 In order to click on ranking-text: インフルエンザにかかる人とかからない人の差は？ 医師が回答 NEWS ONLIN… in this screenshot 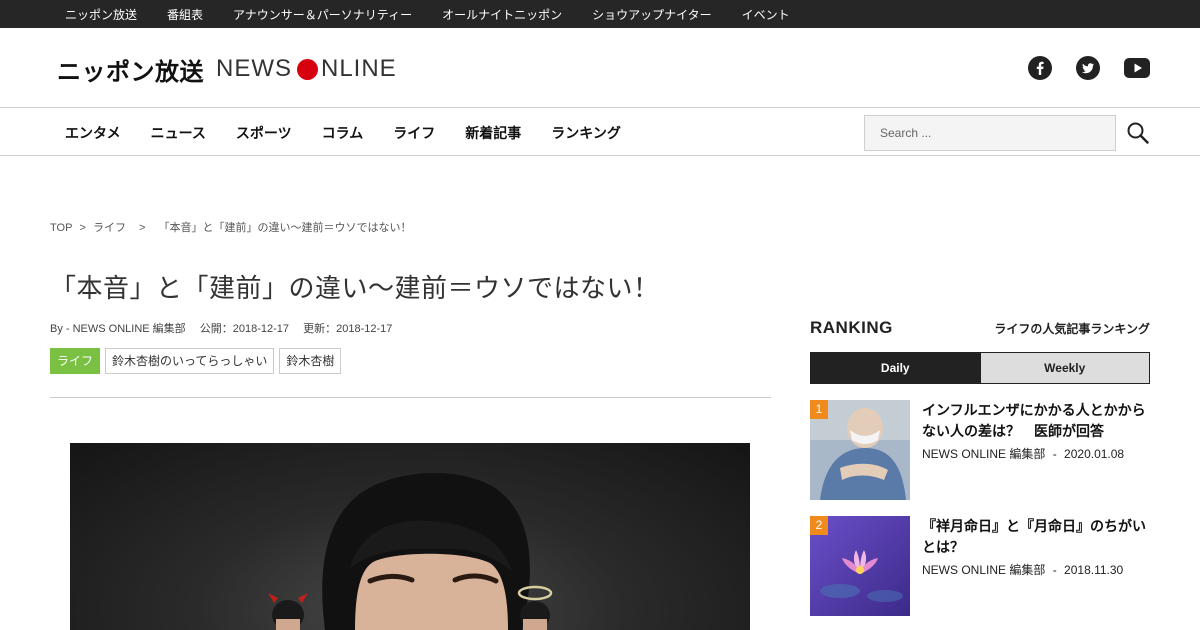, I will do `click(1036, 431)`.